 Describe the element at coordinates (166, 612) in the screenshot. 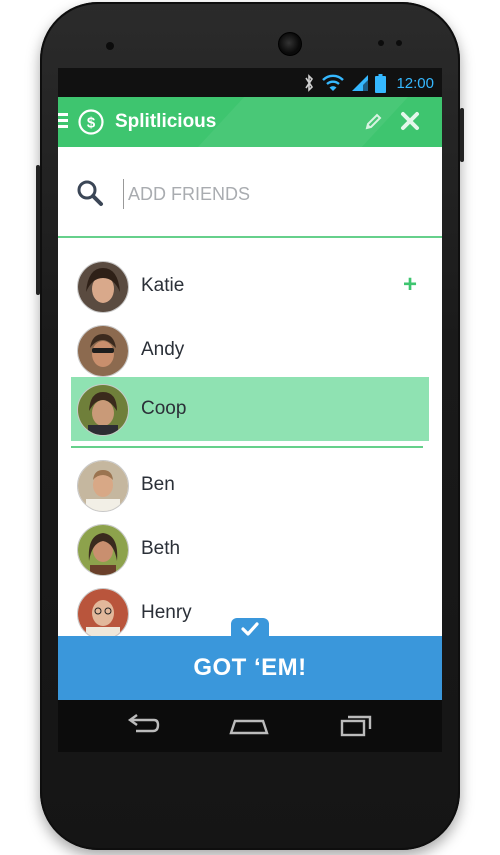

I see `friend-name: Henry` at that location.